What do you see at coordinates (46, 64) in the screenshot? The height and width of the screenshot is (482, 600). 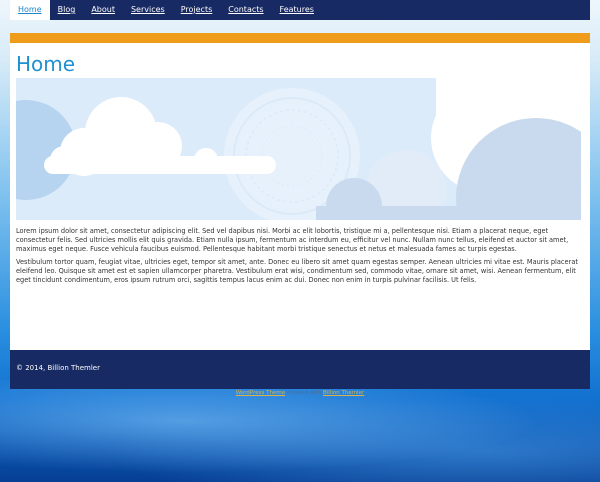 I see `page-title: Home` at bounding box center [46, 64].